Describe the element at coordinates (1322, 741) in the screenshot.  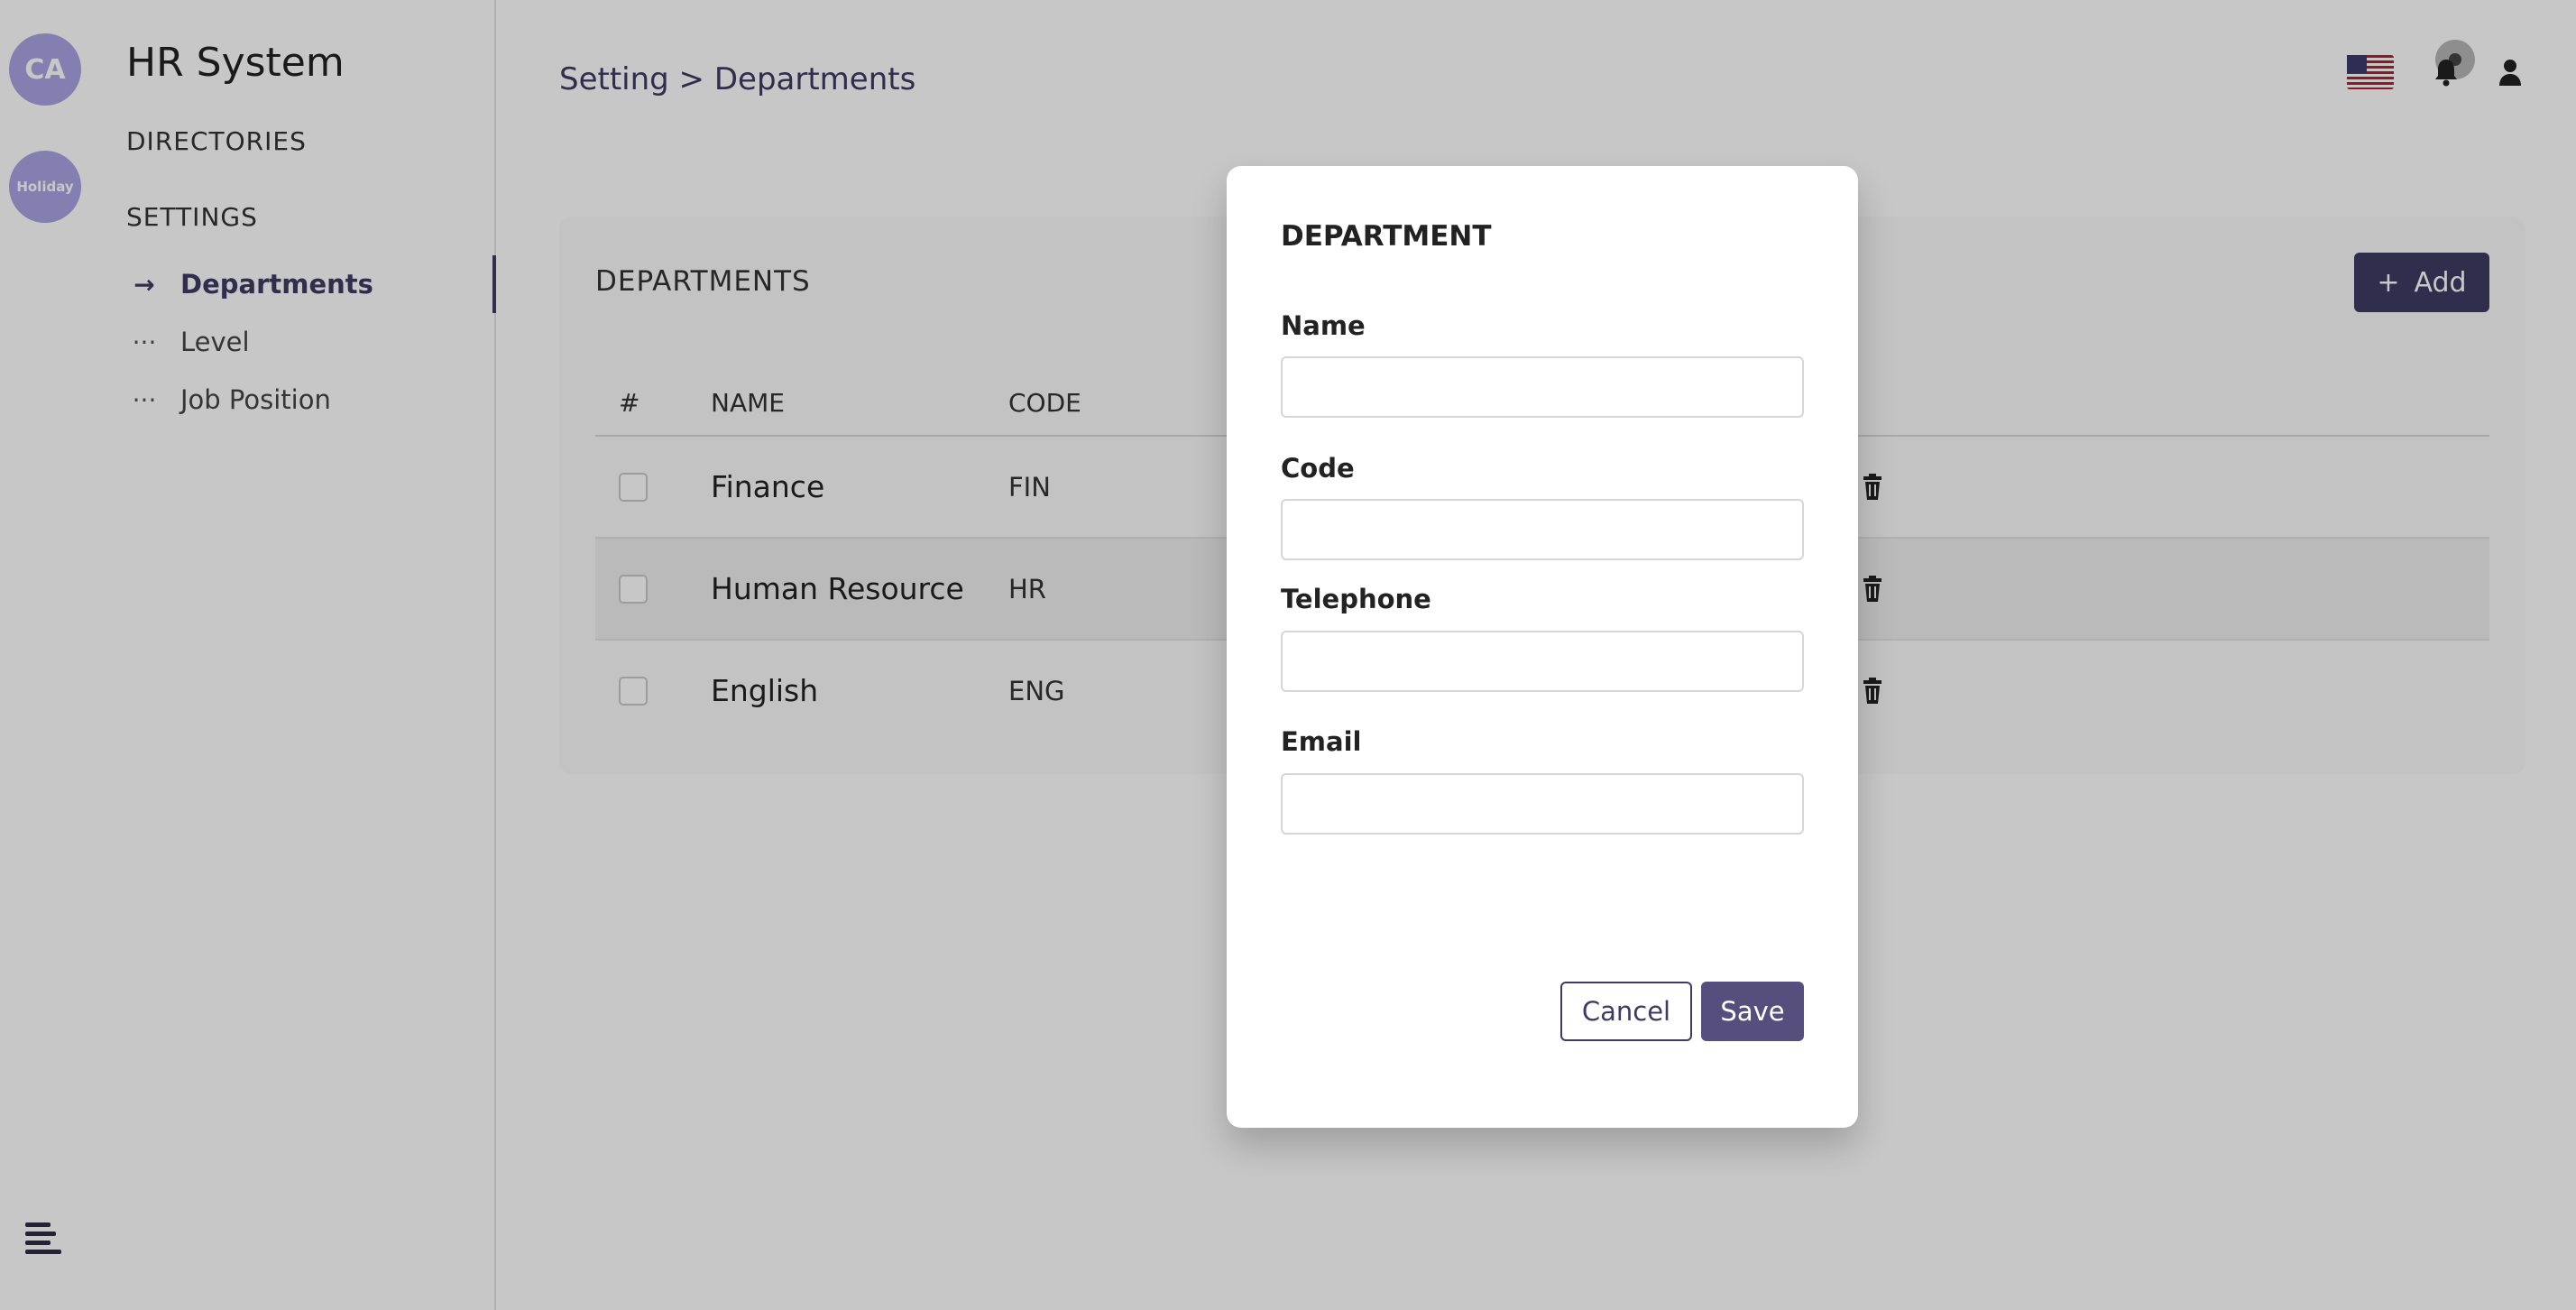
I see `email-label: Email` at that location.